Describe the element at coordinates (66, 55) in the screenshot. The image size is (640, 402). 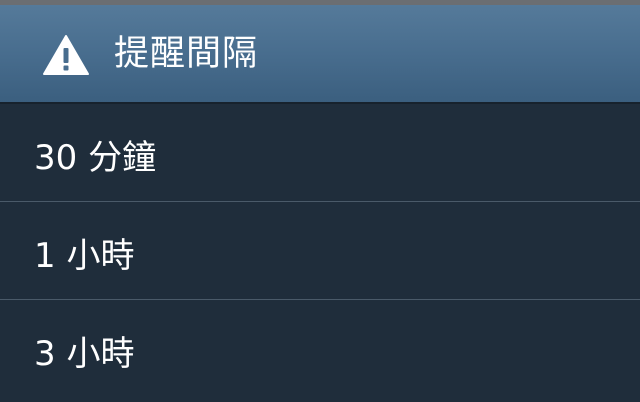
I see `warning-icon` at that location.